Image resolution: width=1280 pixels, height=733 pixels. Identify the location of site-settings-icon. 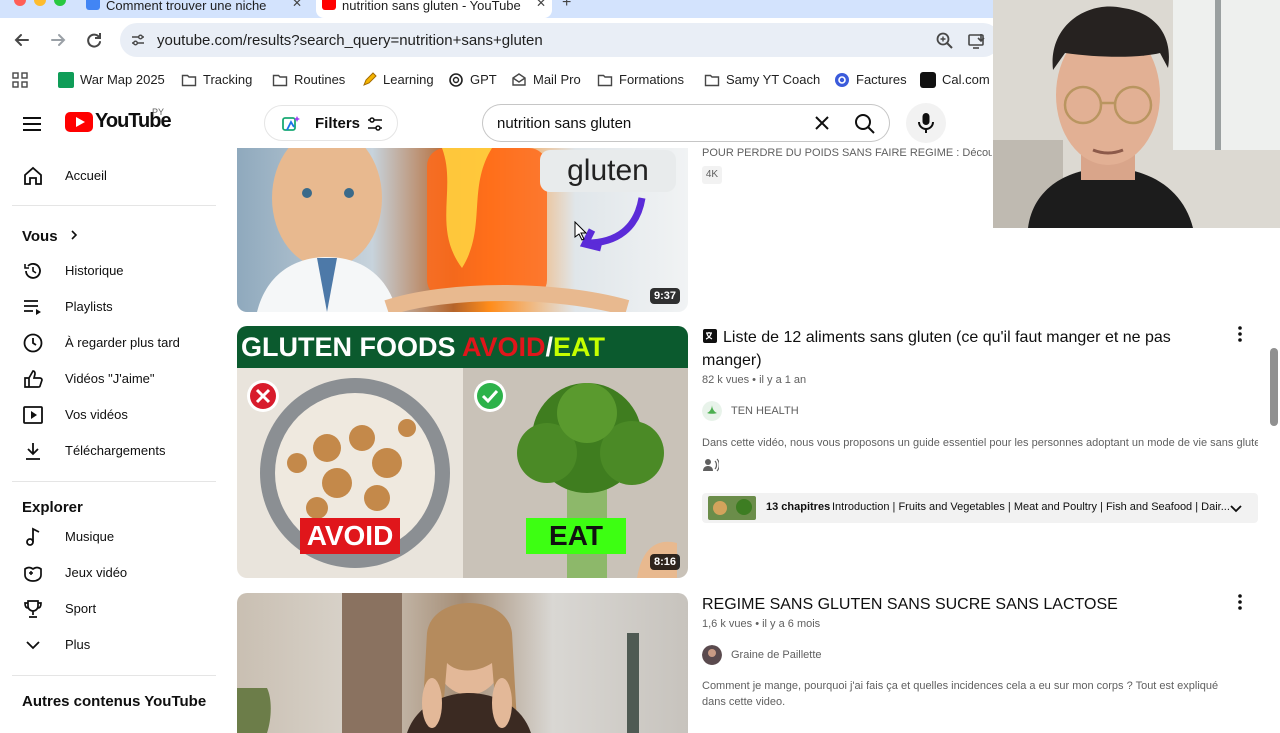
(138, 40).